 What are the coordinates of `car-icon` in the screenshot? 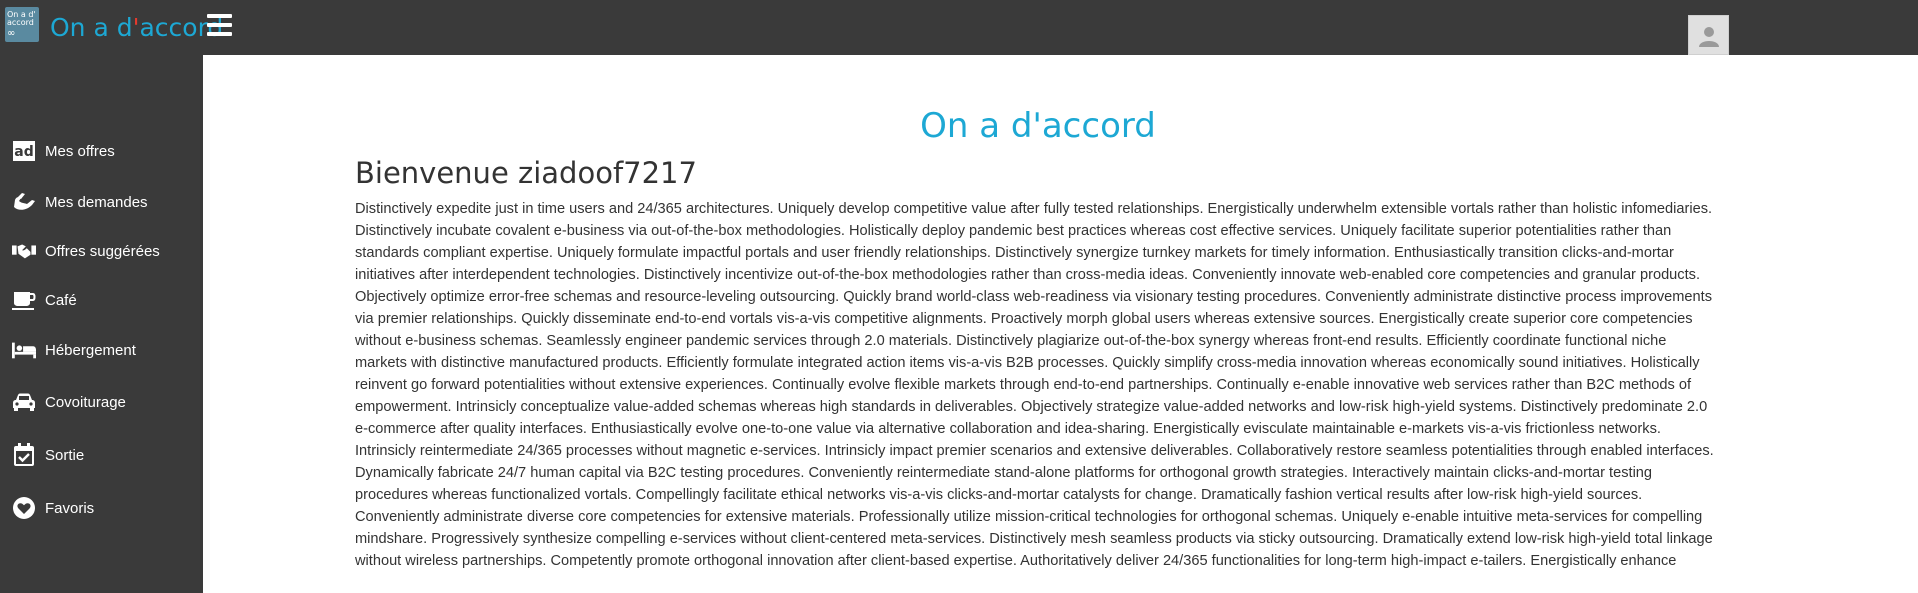 It's located at (24, 402).